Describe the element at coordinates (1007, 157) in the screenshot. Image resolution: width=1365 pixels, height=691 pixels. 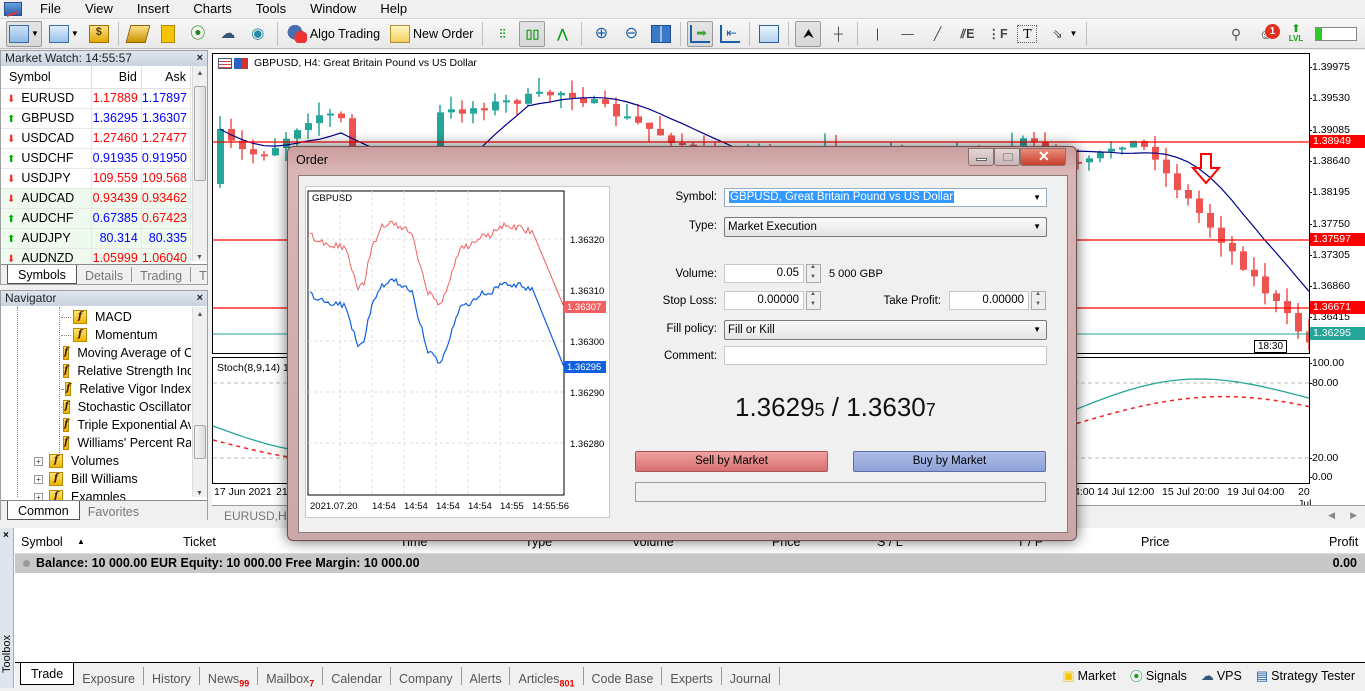
I see `maximize-button` at that location.